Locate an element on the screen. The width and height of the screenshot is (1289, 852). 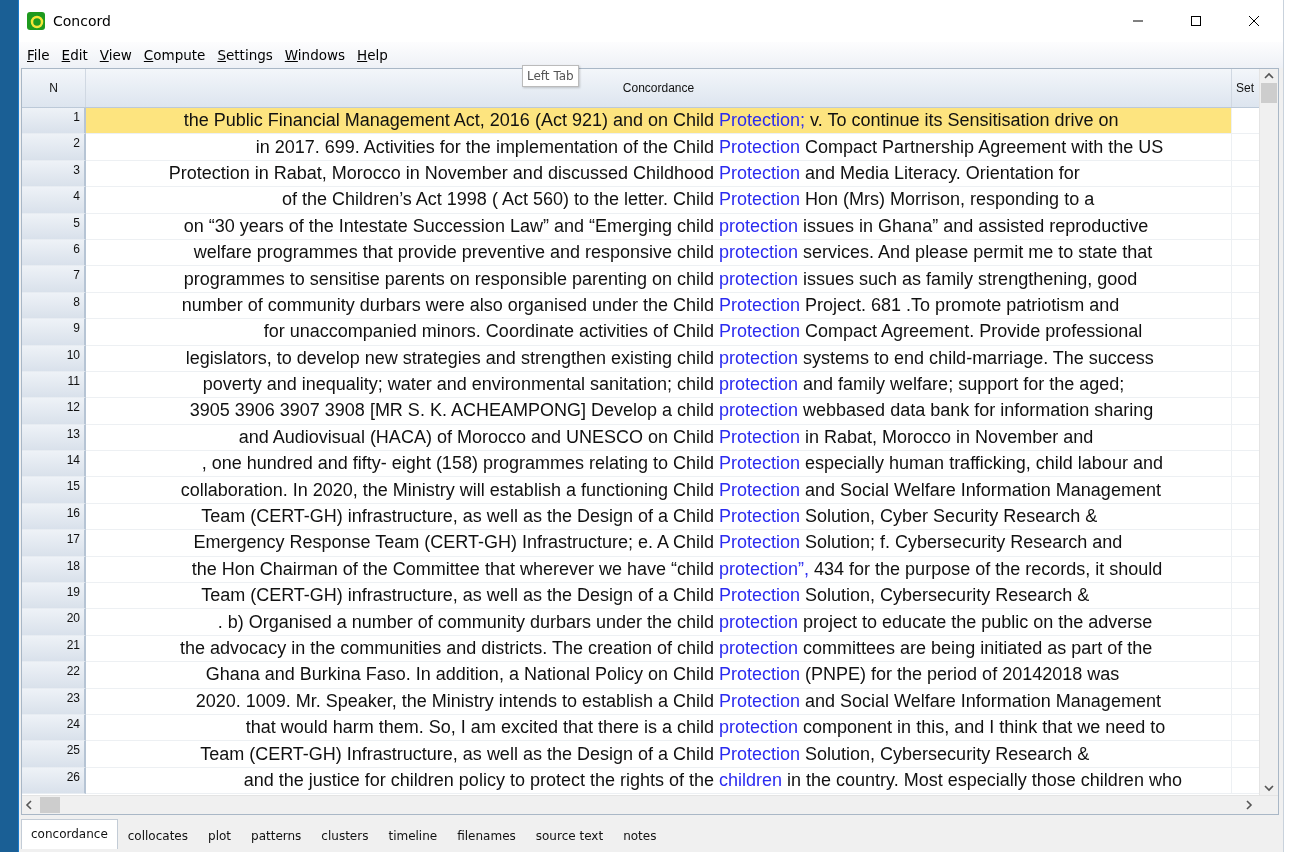
close-icon is located at coordinates (1254, 21).